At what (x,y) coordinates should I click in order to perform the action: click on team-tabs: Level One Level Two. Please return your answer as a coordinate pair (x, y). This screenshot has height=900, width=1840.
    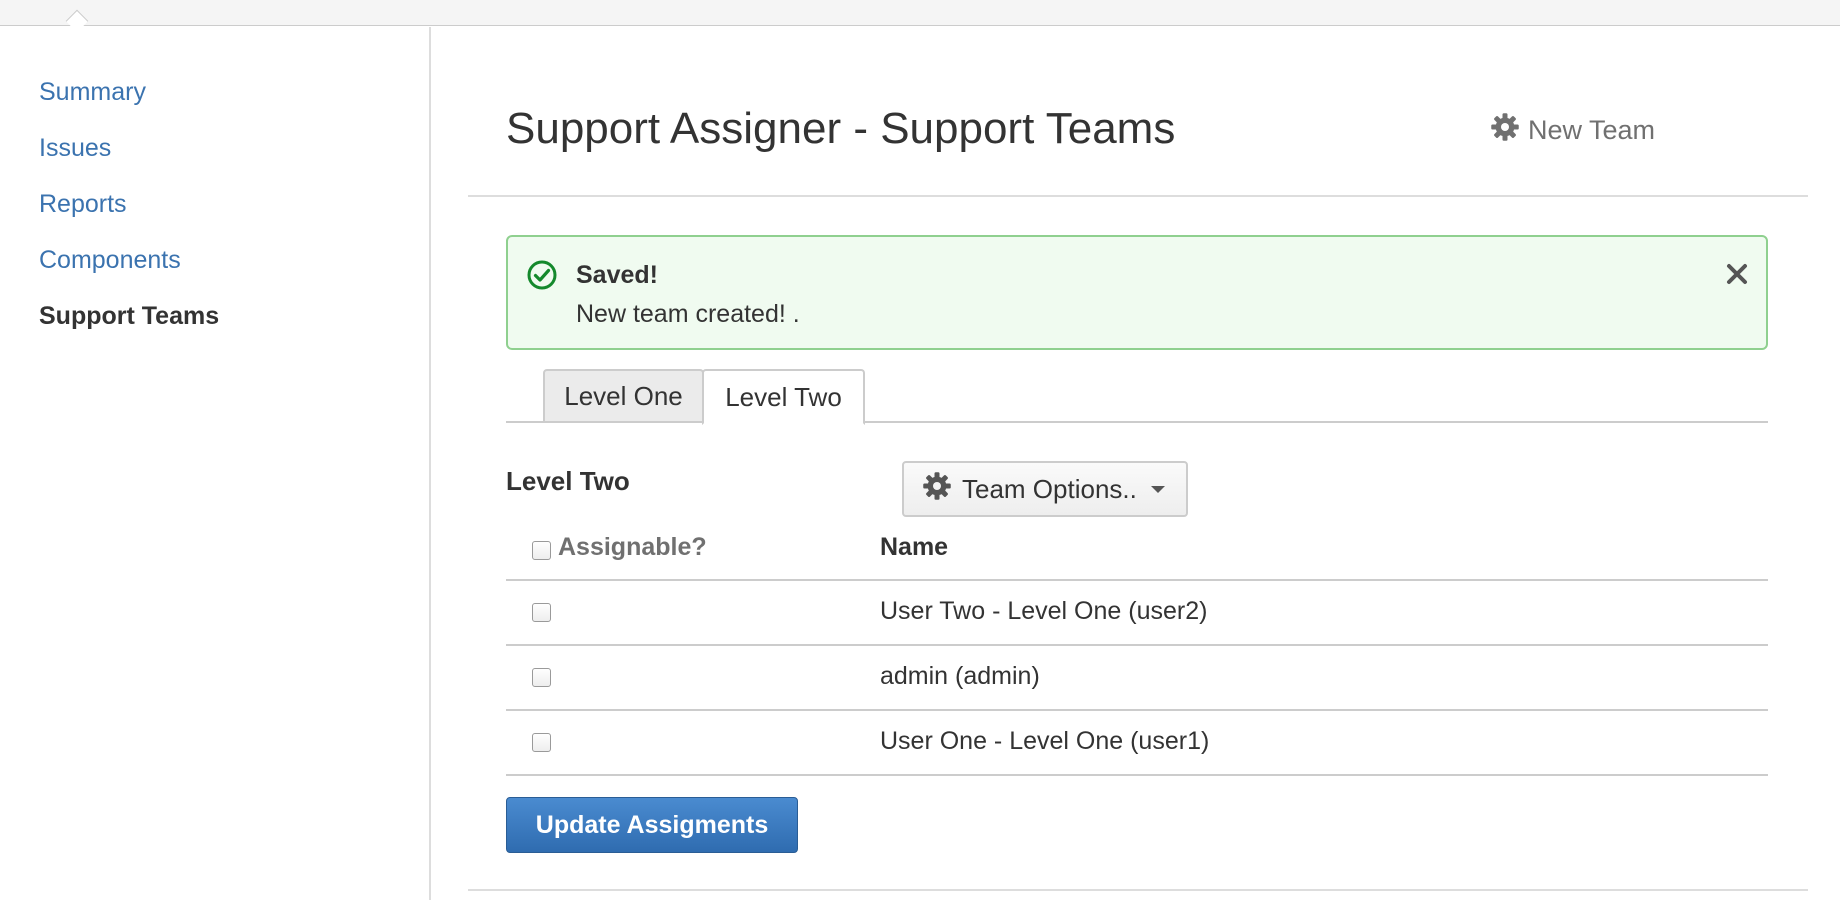
    Looking at the image, I should click on (1137, 397).